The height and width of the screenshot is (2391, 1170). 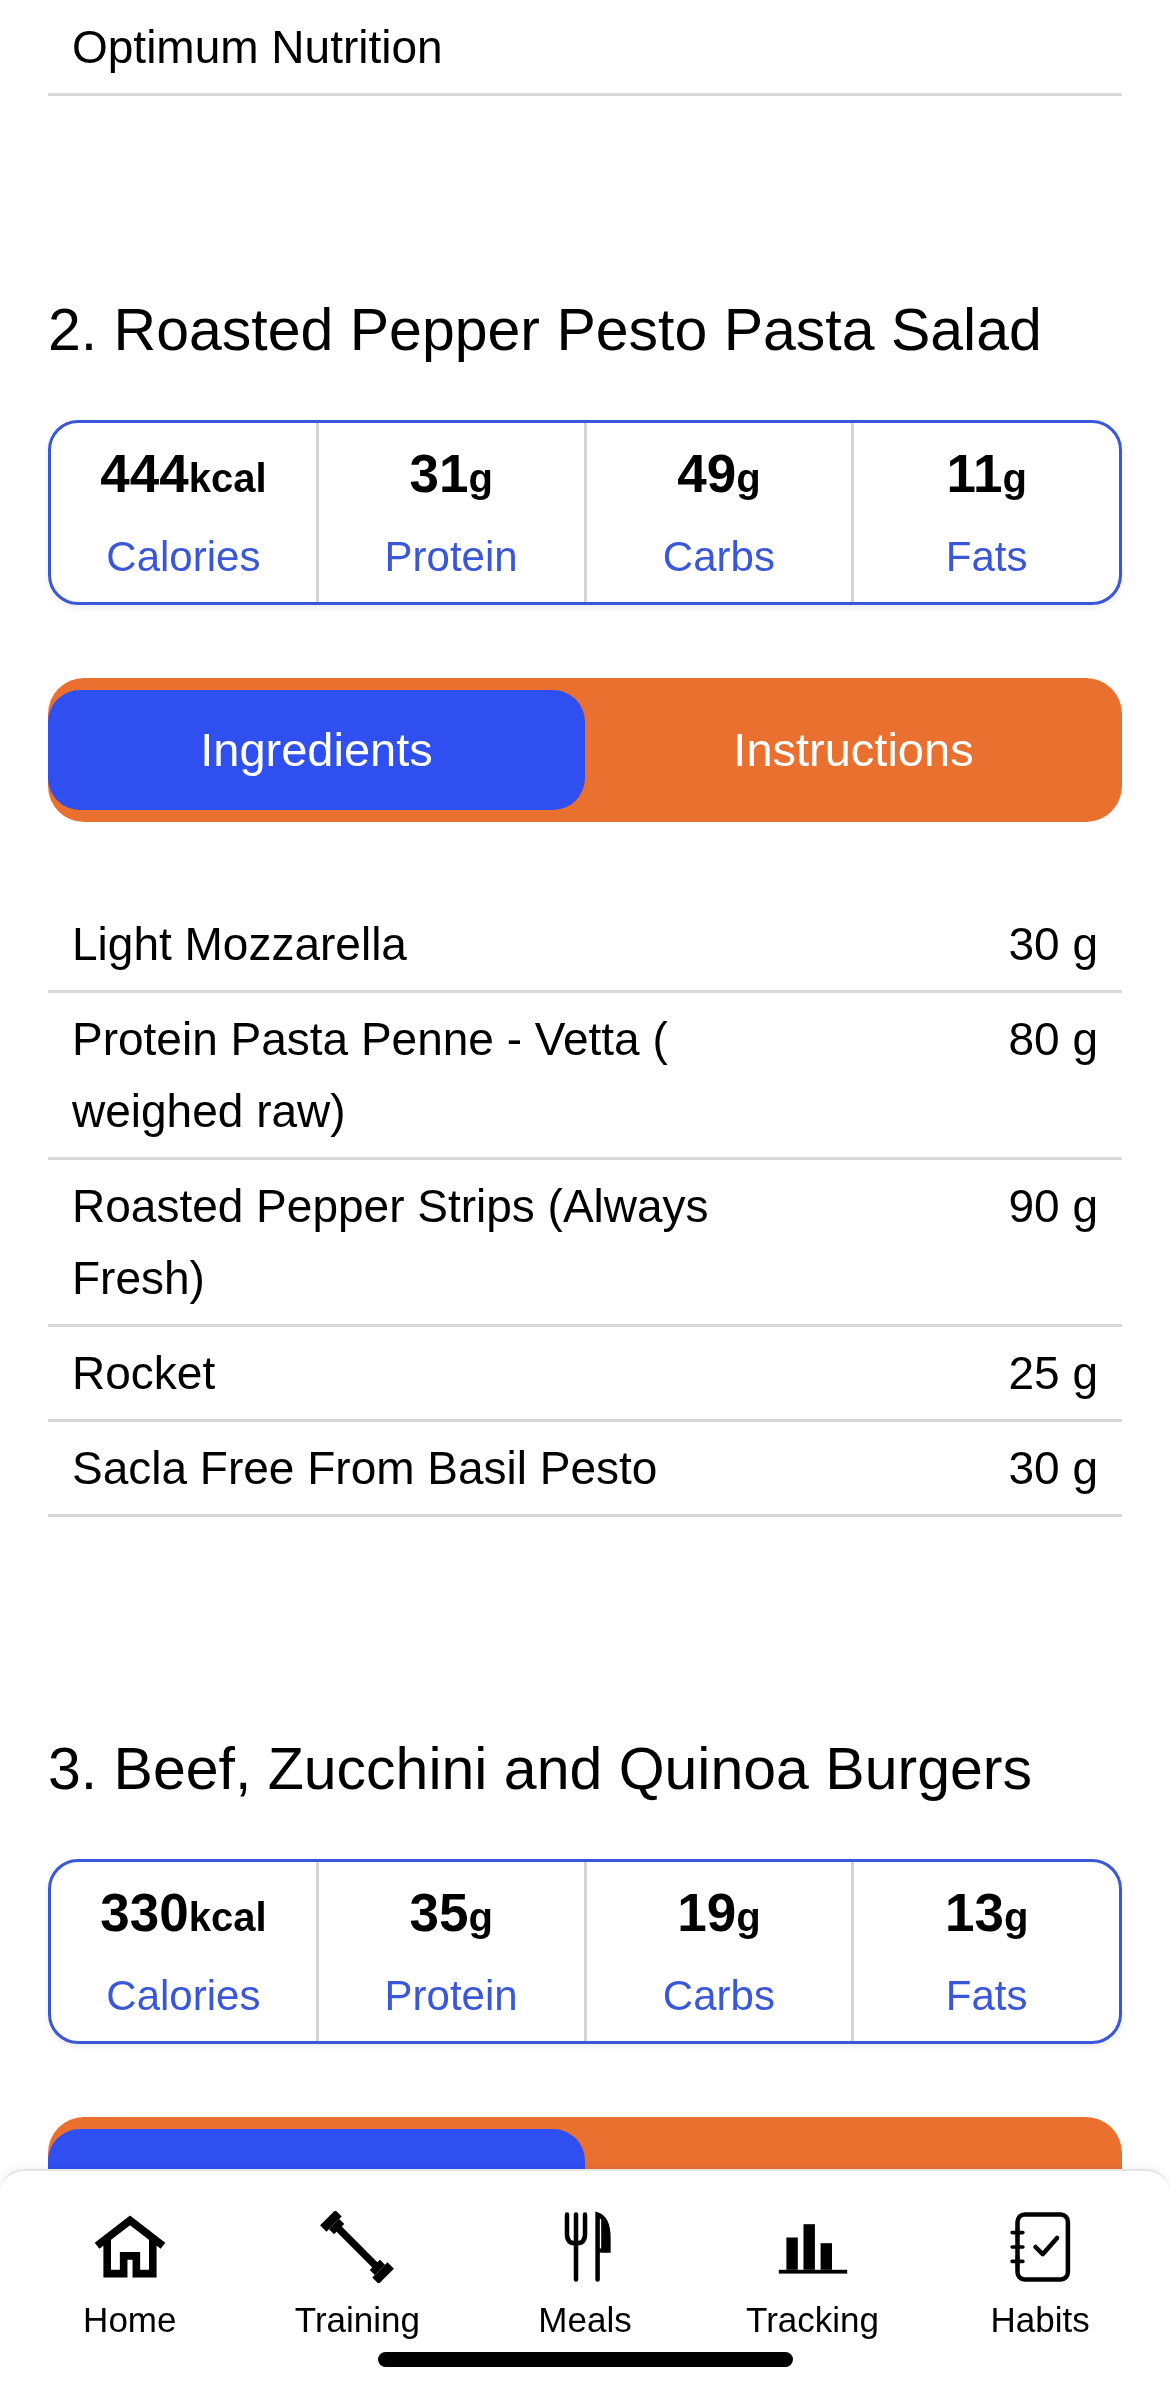 I want to click on macro-value: 13g, so click(x=986, y=1912).